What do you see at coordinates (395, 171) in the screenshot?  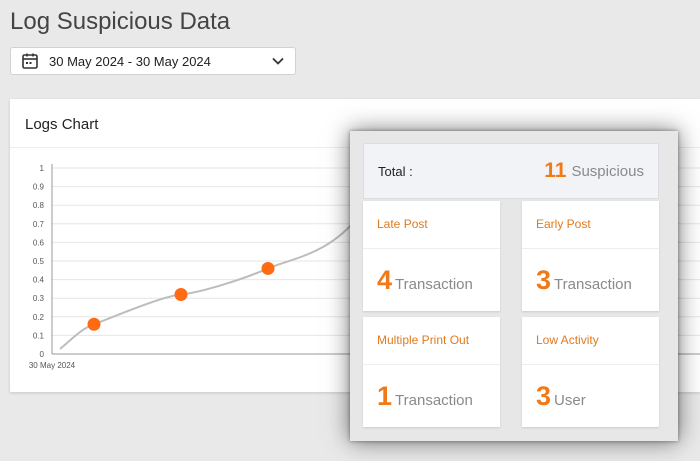 I see `total-label: Total :` at bounding box center [395, 171].